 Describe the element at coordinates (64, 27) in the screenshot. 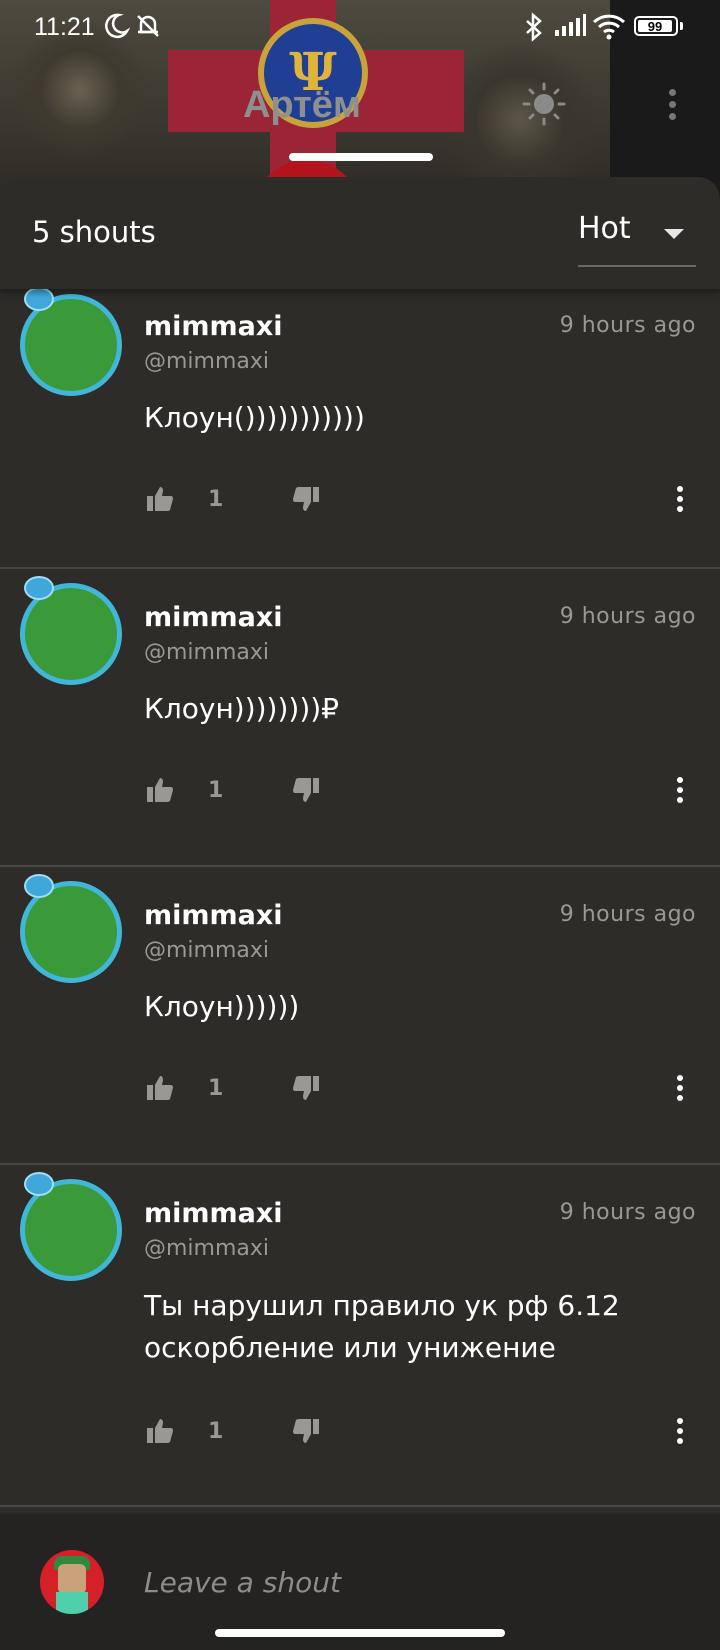

I see `status-time: 11:21` at that location.